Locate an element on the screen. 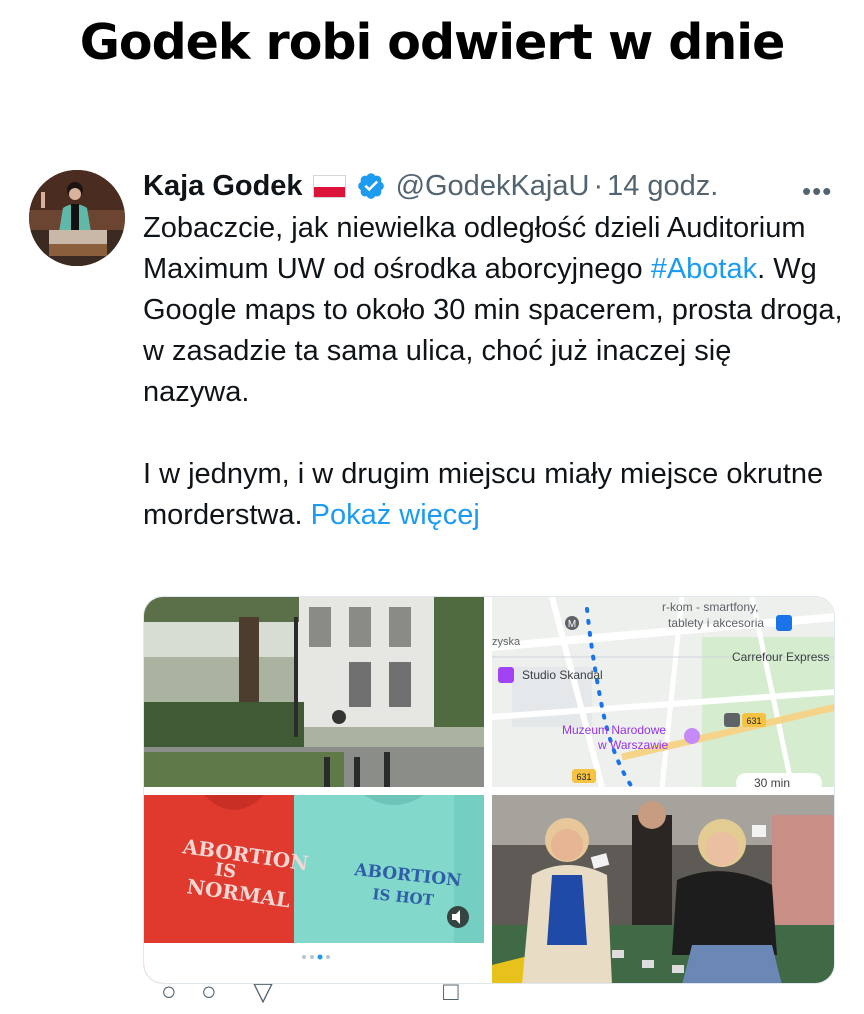 Image resolution: width=864 pixels, height=1014 pixels. map-label-museum: Muzeum Narodowe is located at coordinates (614, 730).